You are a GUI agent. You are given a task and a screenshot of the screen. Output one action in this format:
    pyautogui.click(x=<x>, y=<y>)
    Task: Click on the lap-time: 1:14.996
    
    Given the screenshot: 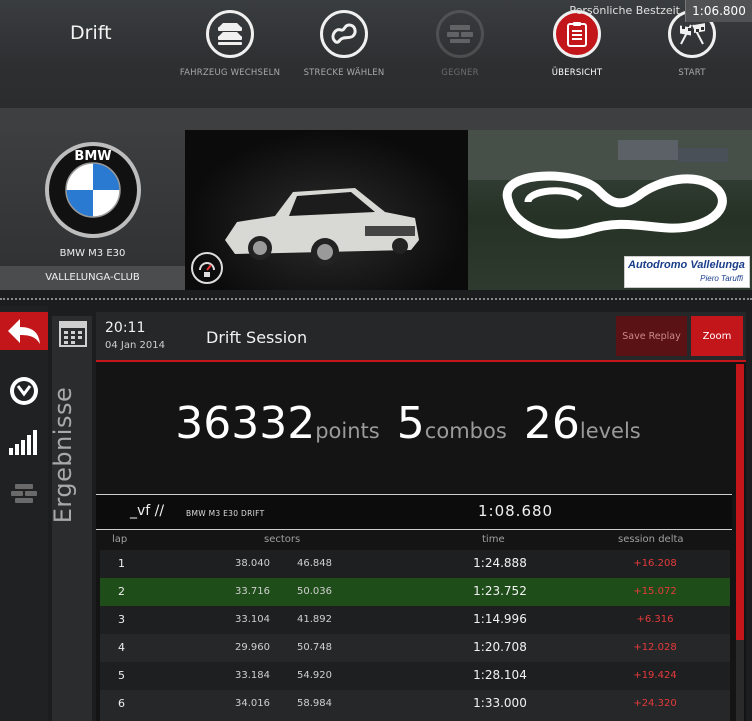 What is the action you would take?
    pyautogui.click(x=500, y=619)
    